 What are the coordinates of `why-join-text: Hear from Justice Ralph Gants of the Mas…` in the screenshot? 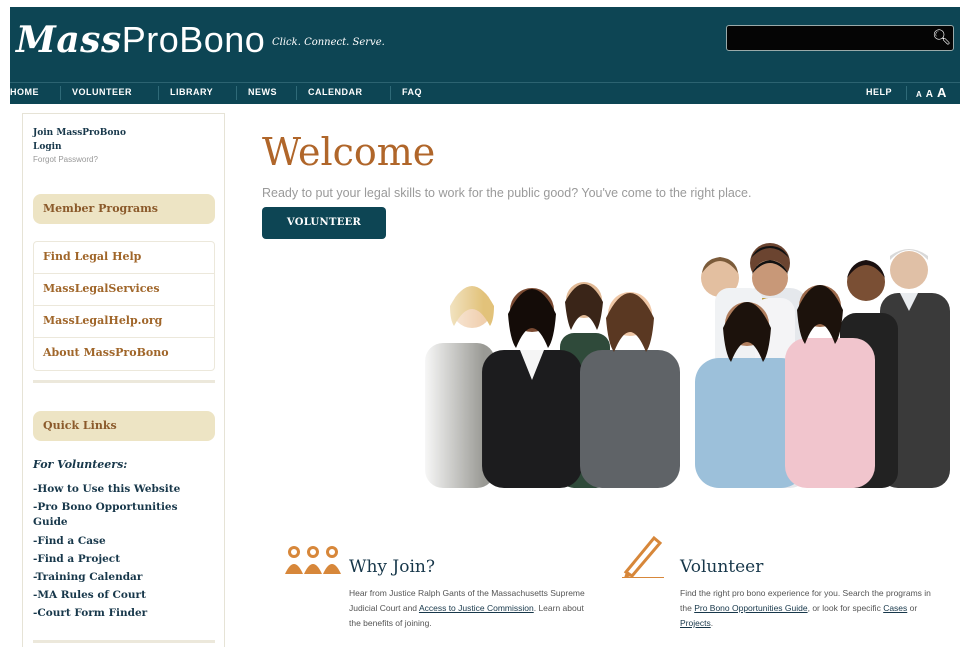 It's located at (469, 608).